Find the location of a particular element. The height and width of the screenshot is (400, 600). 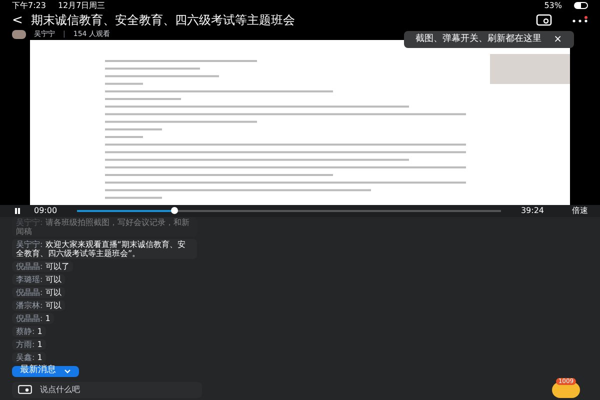

status-time: 下午7:23 is located at coordinates (29, 6).